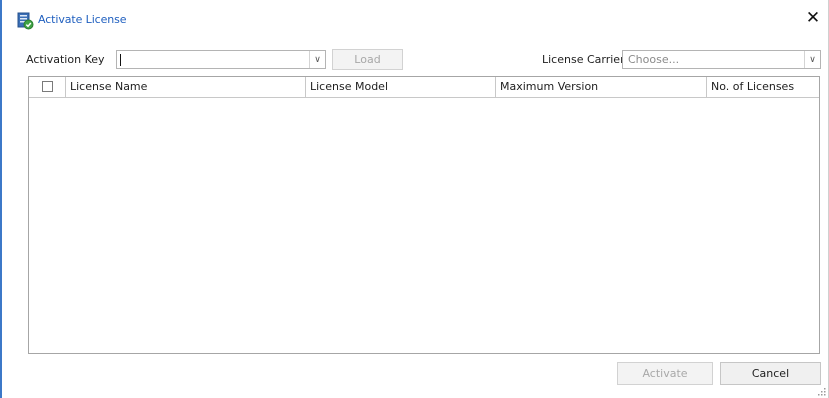 Image resolution: width=829 pixels, height=398 pixels. Describe the element at coordinates (25, 21) in the screenshot. I see `license-certificate-icon` at that location.